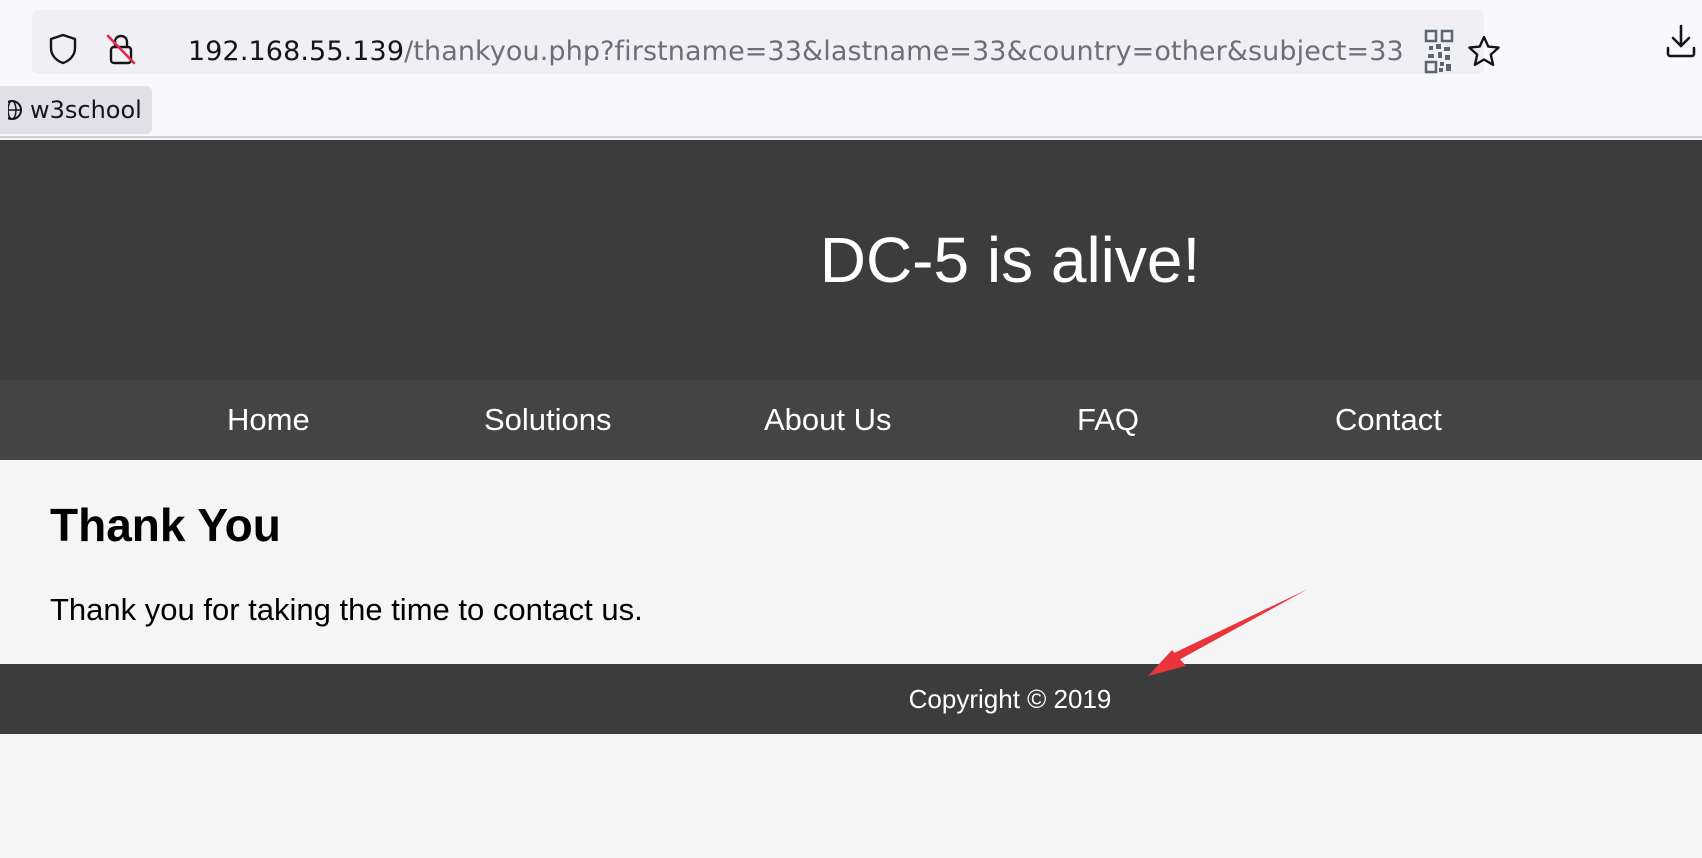 This screenshot has height=858, width=1702. What do you see at coordinates (268, 420) in the screenshot?
I see `nav-link-home: Home` at bounding box center [268, 420].